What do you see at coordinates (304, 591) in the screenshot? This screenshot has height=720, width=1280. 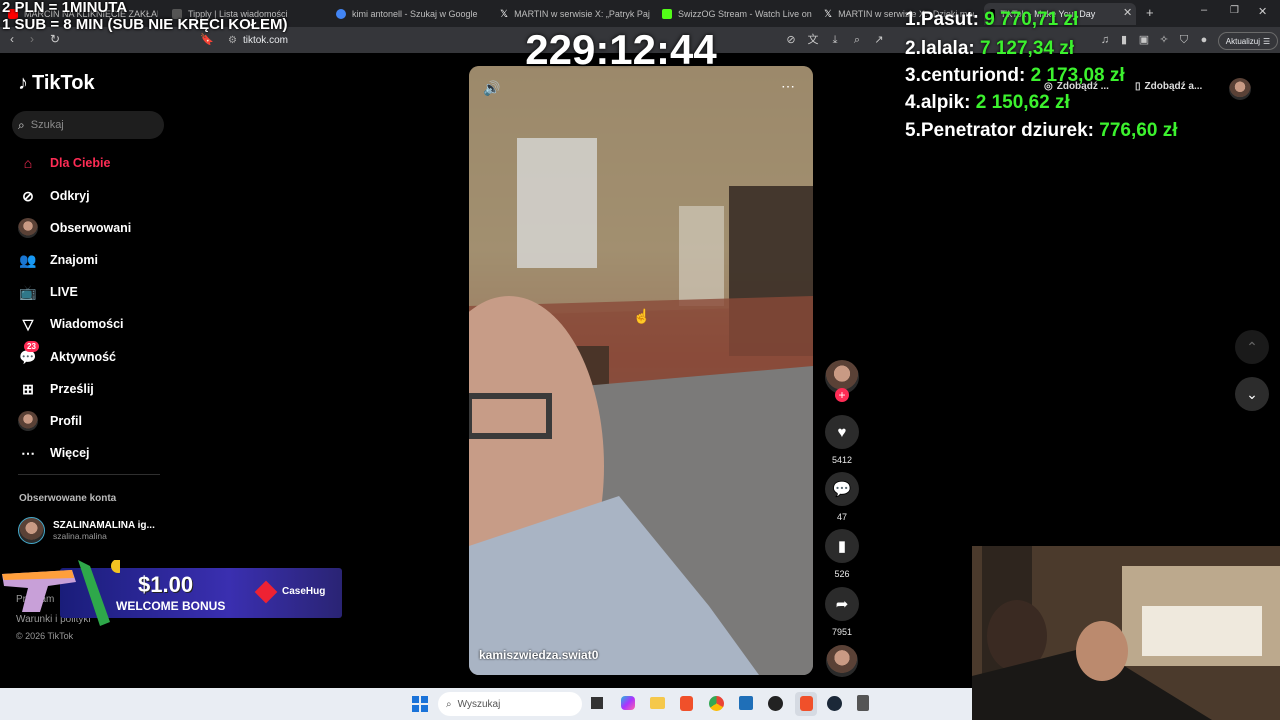 I see `casehug-brand: CaseHug` at bounding box center [304, 591].